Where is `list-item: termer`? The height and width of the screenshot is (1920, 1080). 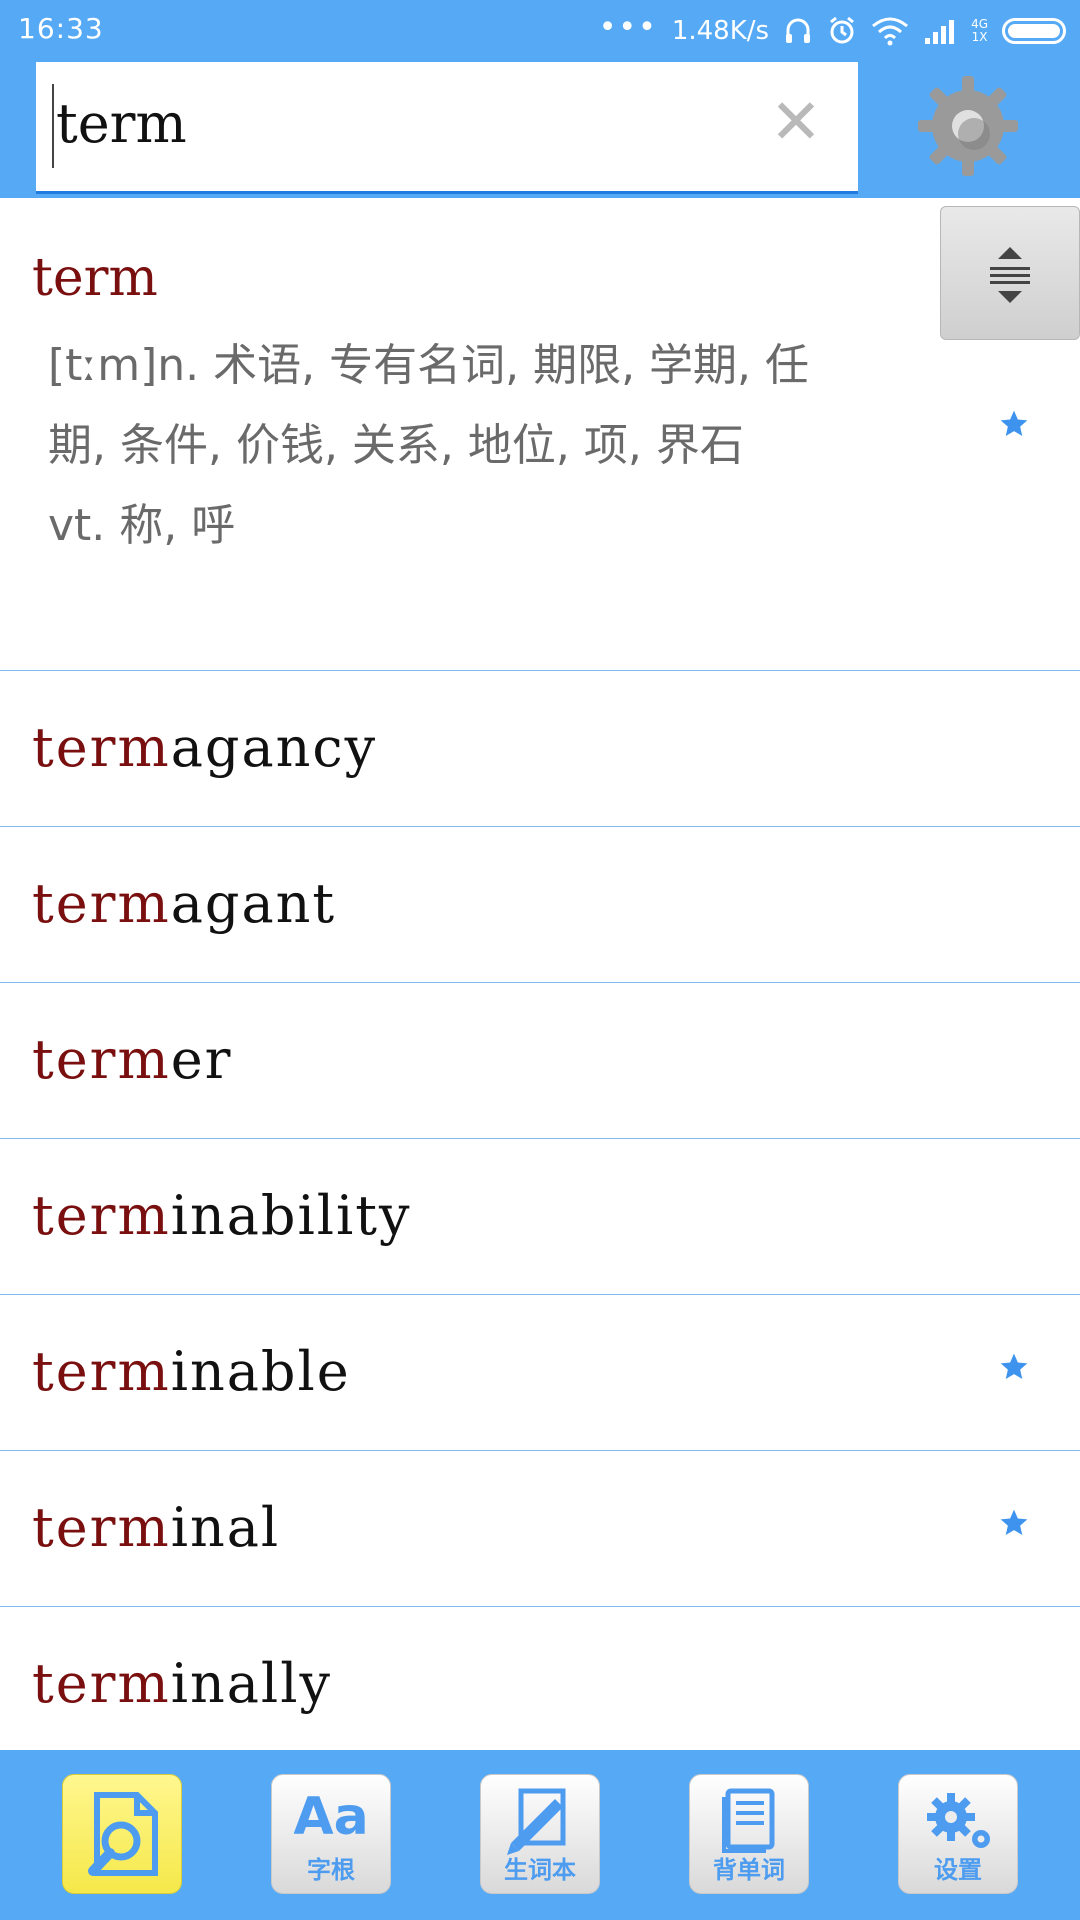
list-item: termer is located at coordinates (540, 1061).